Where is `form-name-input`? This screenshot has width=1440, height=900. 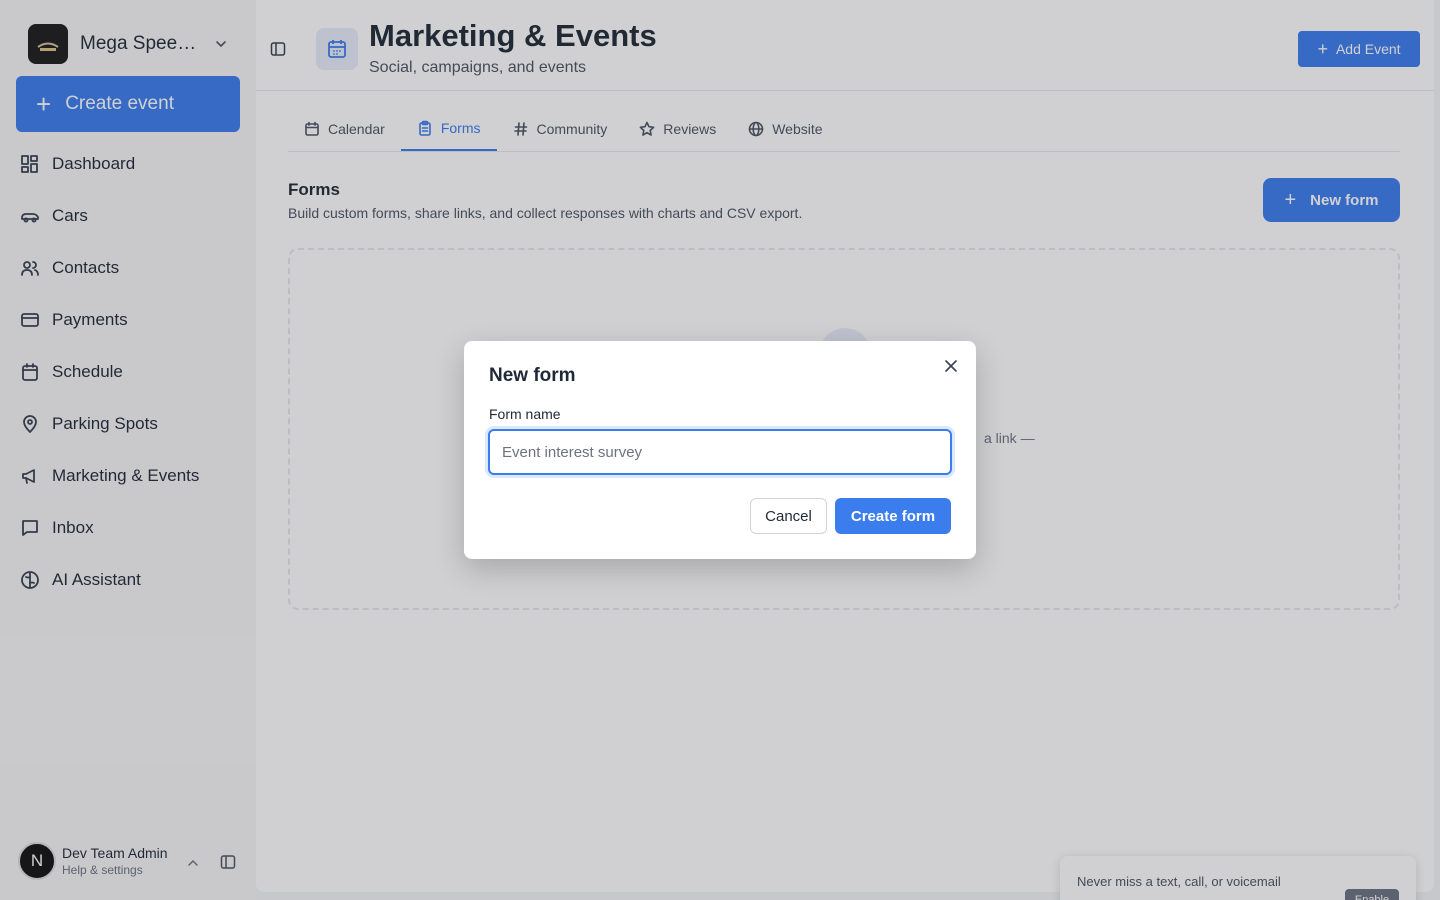 form-name-input is located at coordinates (720, 452).